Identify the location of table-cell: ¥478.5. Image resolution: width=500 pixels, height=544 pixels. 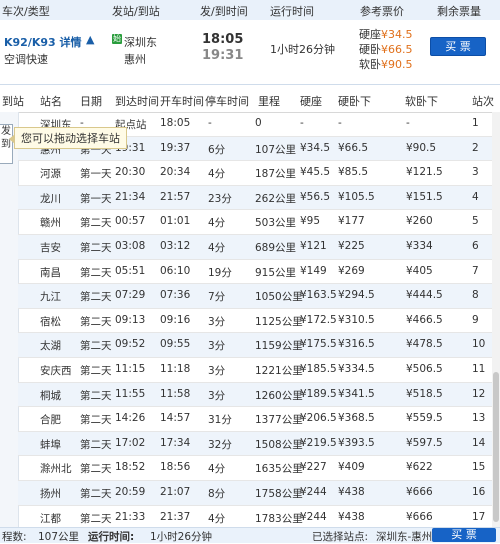
(424, 344).